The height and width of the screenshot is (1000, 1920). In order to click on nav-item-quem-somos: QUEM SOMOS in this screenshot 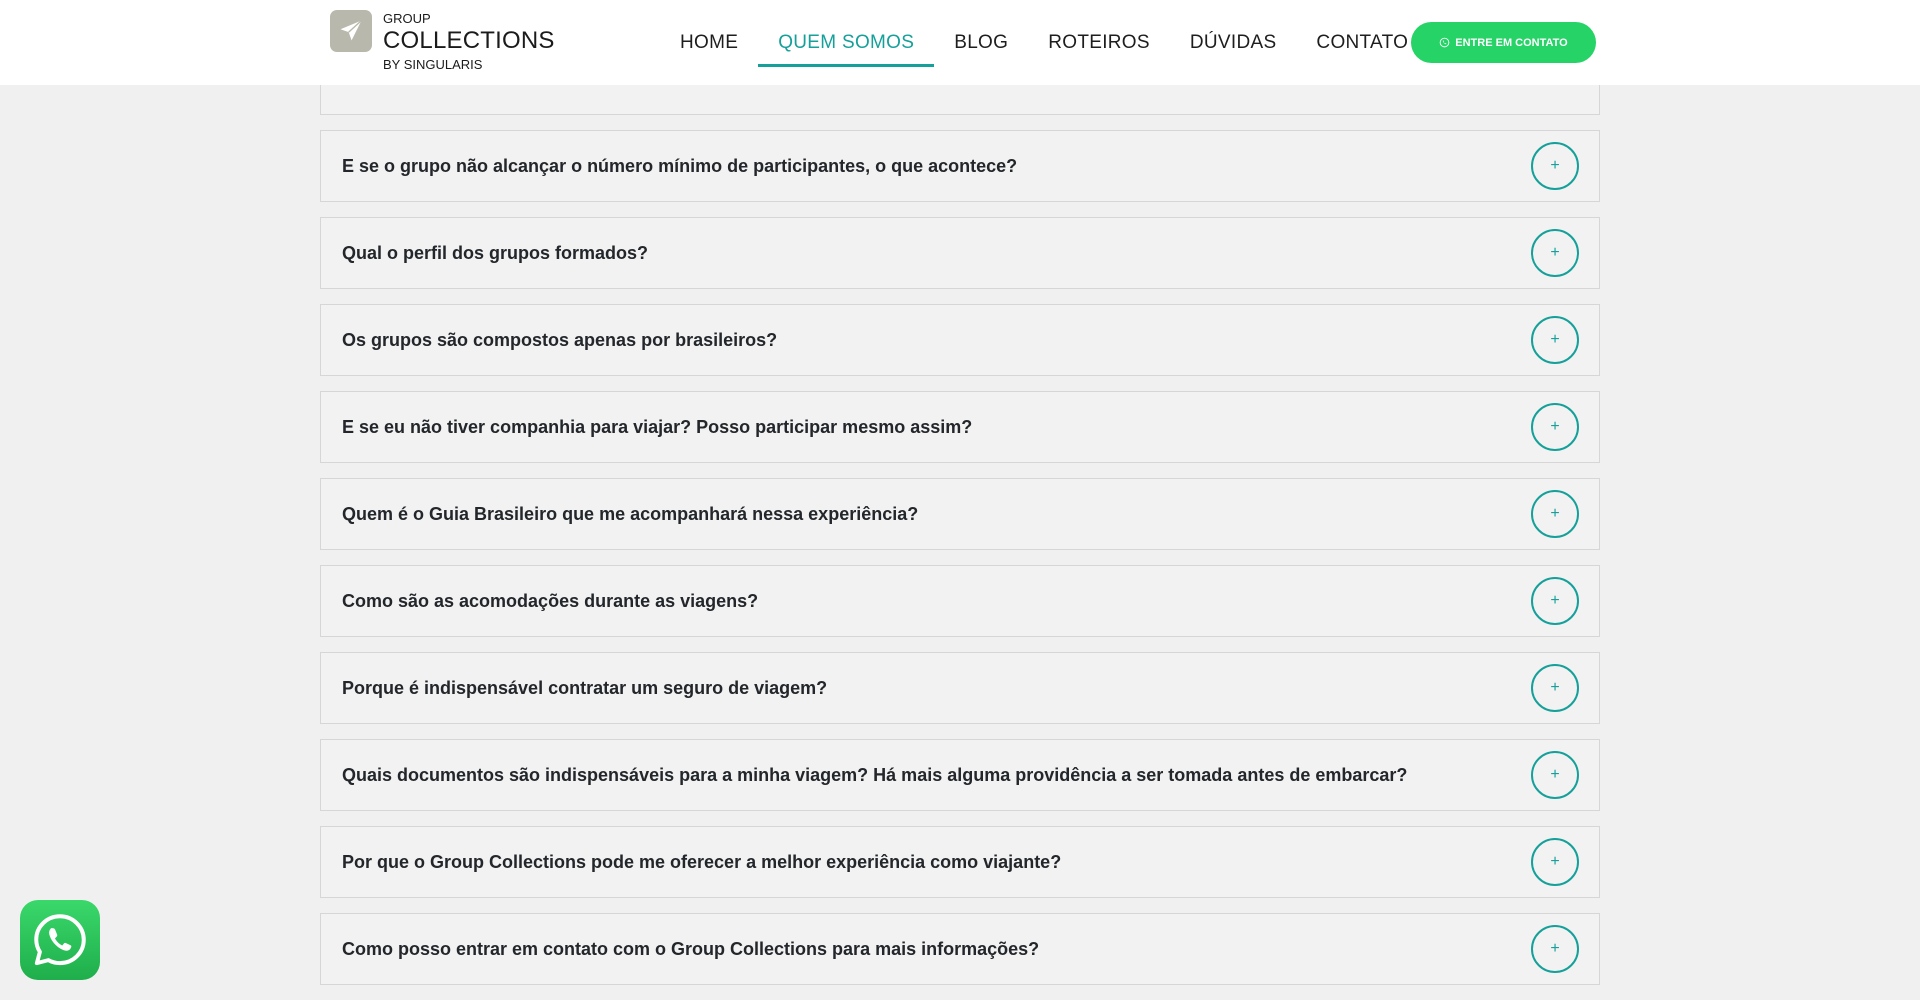, I will do `click(846, 42)`.